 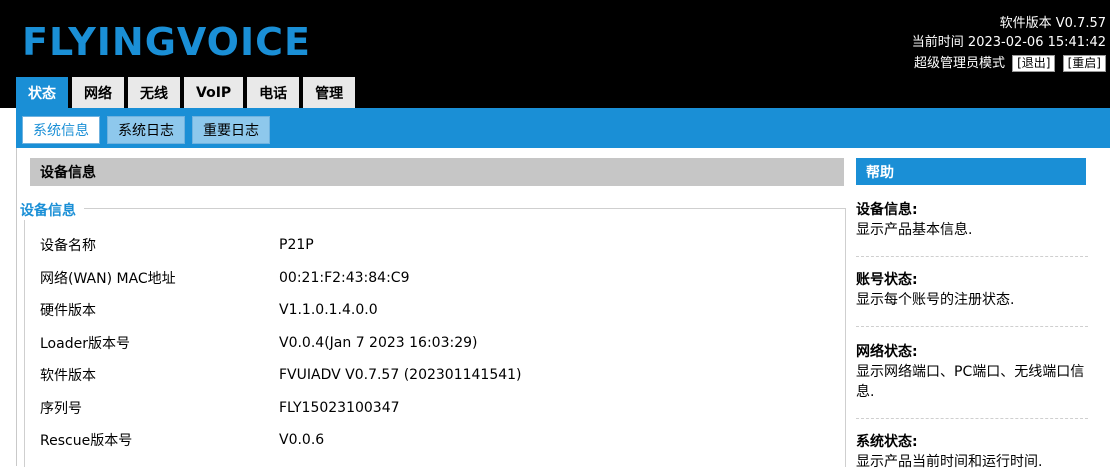 I want to click on help-item: 账号状态: 显示每个账号的注册状态., so click(x=972, y=290).